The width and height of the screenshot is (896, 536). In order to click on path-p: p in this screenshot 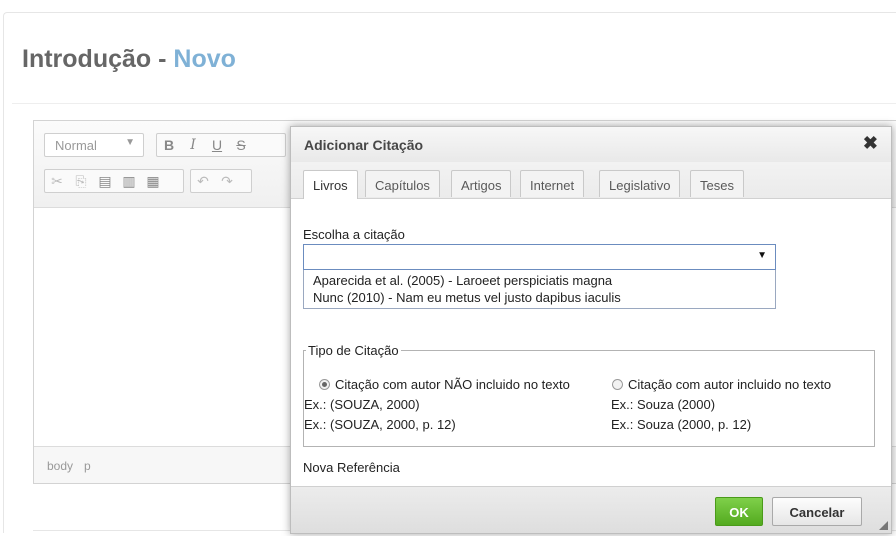, I will do `click(87, 466)`.